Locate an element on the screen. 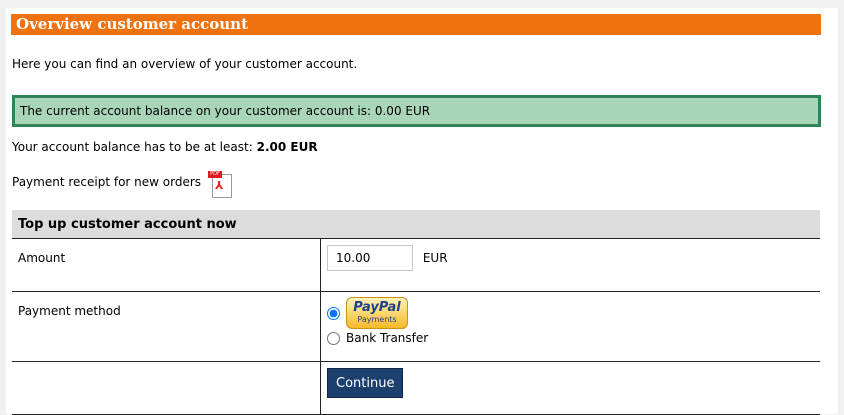 Image resolution: width=844 pixels, height=415 pixels. paypal-brand: PayPal is located at coordinates (377, 307).